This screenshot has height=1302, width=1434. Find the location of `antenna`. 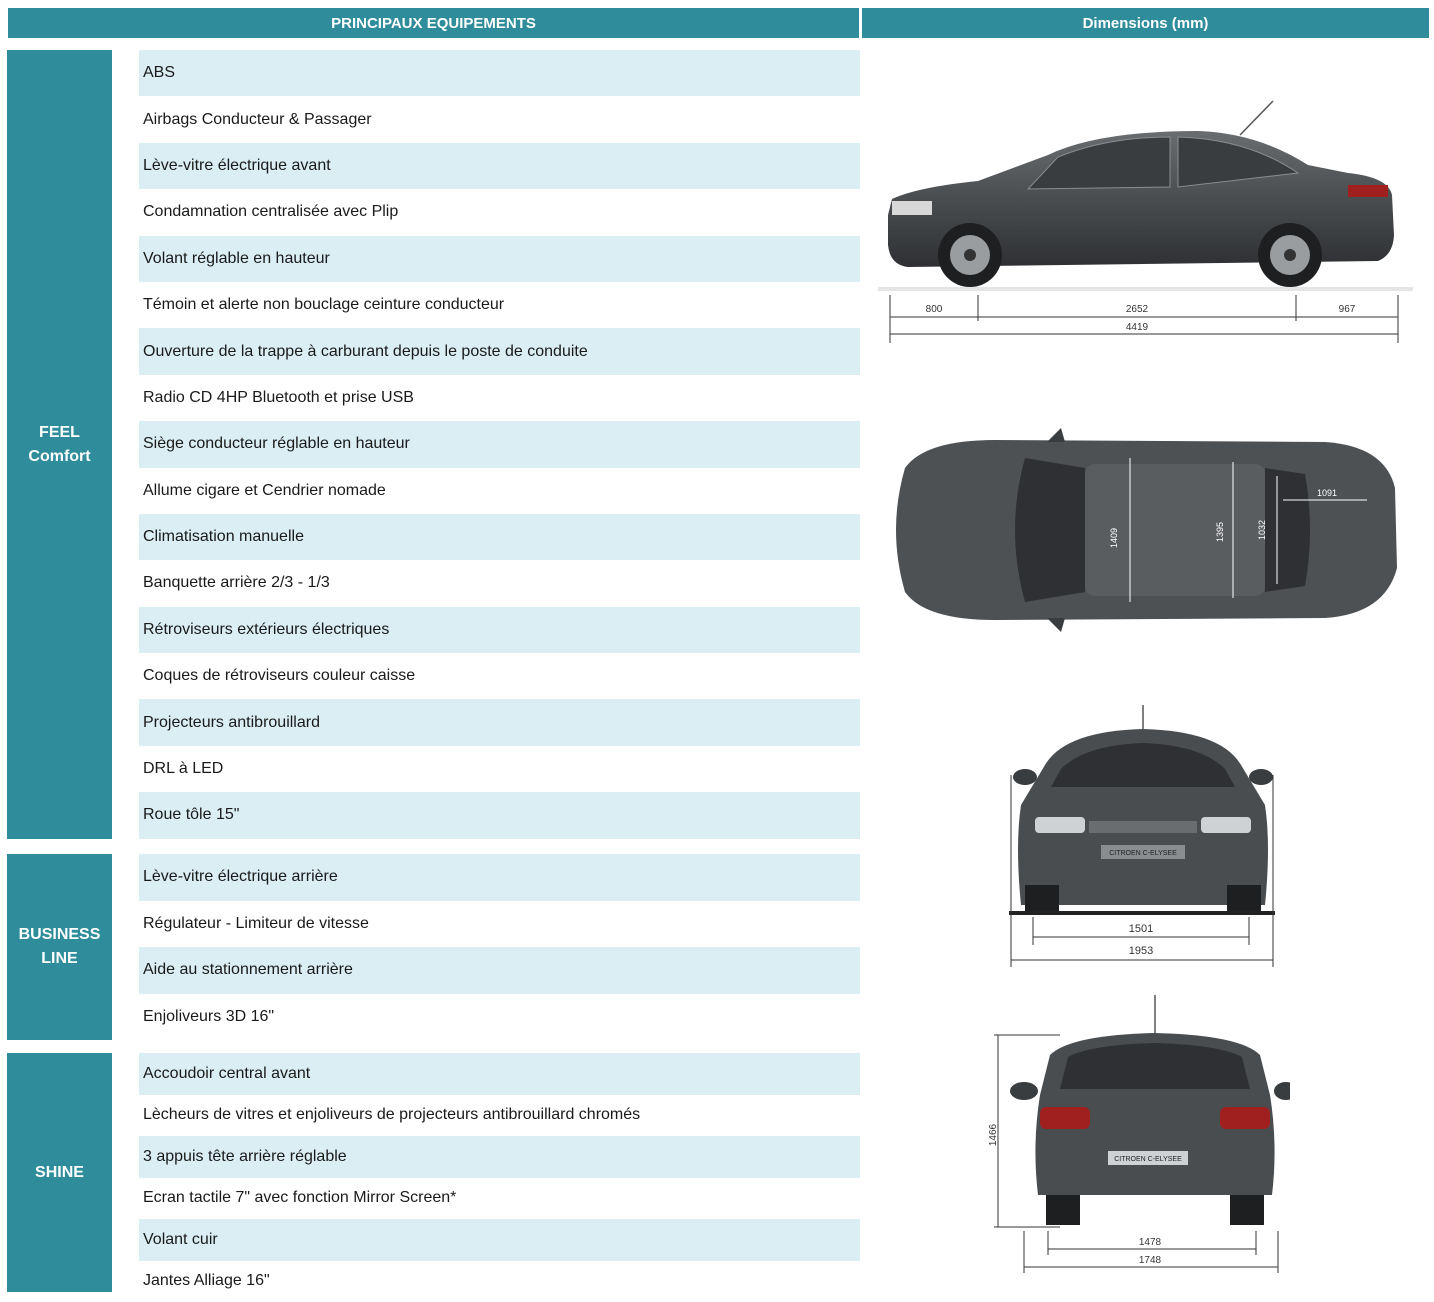

antenna is located at coordinates (1256, 118).